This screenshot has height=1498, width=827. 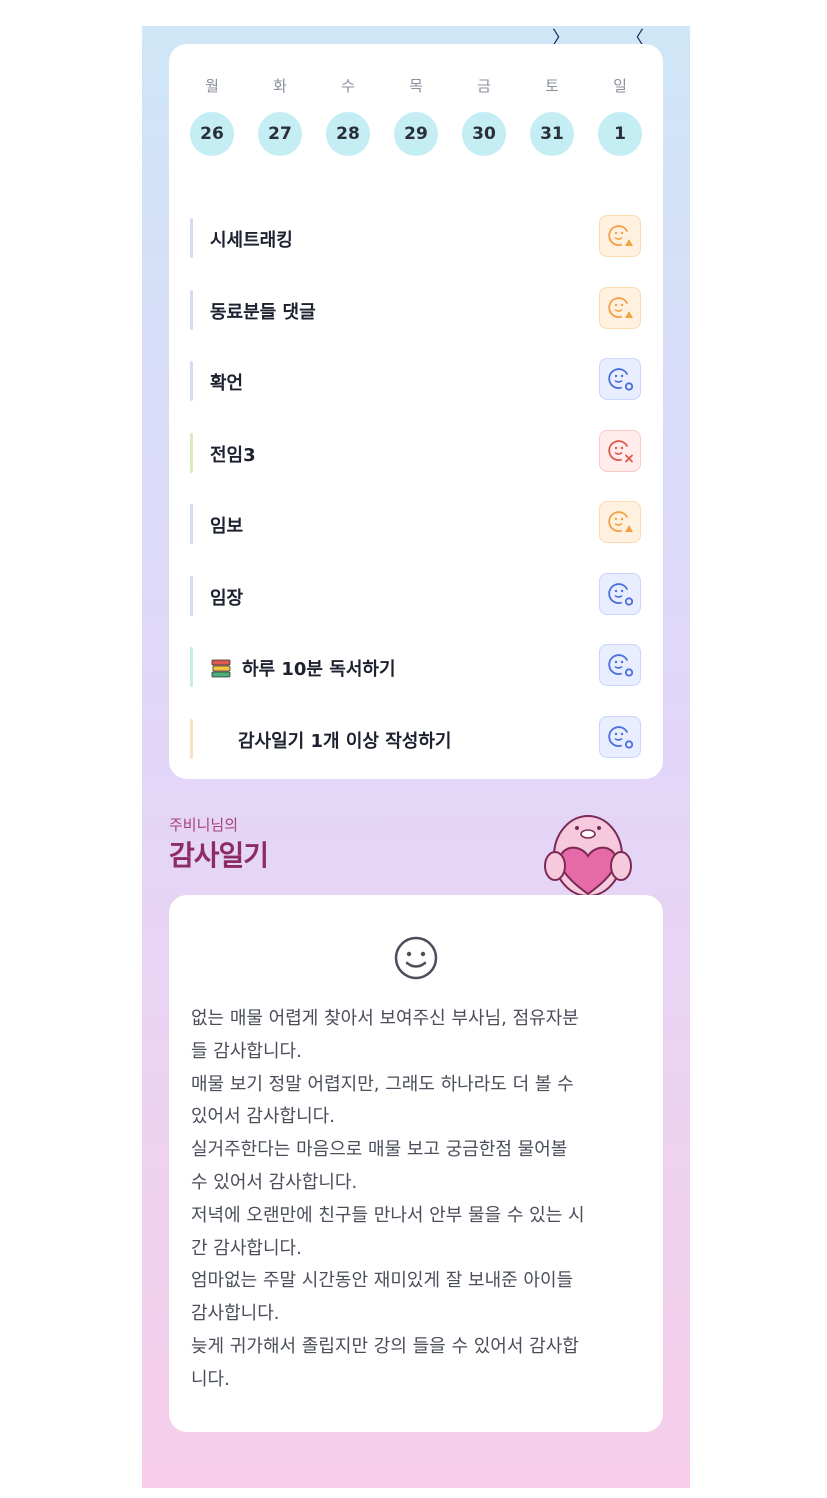 I want to click on date-circle: 28, so click(x=348, y=134).